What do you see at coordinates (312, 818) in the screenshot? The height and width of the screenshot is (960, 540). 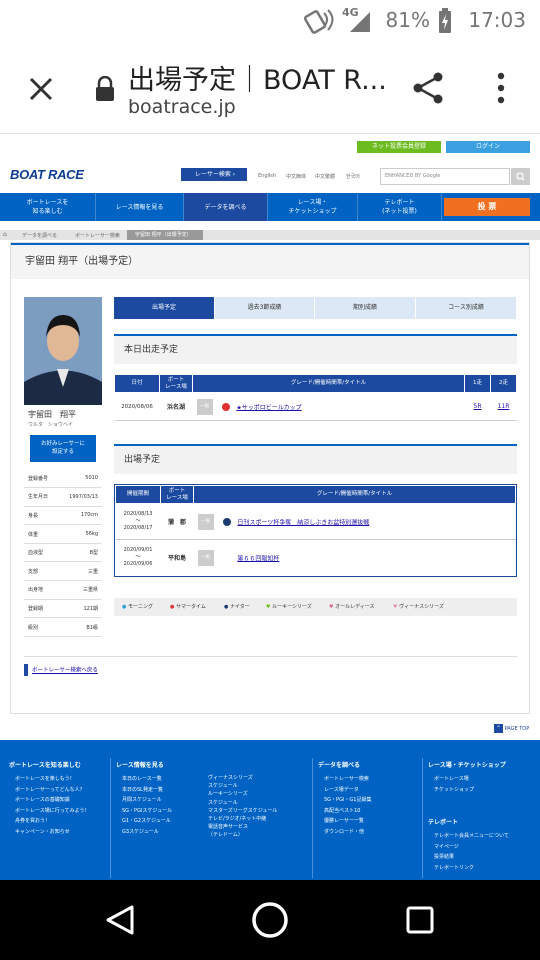 I see `footer-divider` at bounding box center [312, 818].